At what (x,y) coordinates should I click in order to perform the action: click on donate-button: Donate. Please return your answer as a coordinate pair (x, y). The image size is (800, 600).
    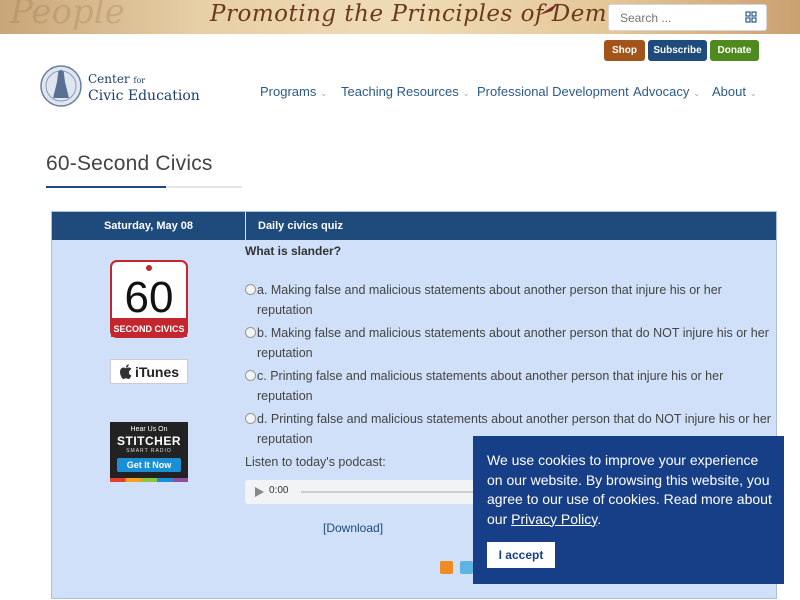
    Looking at the image, I should click on (734, 50).